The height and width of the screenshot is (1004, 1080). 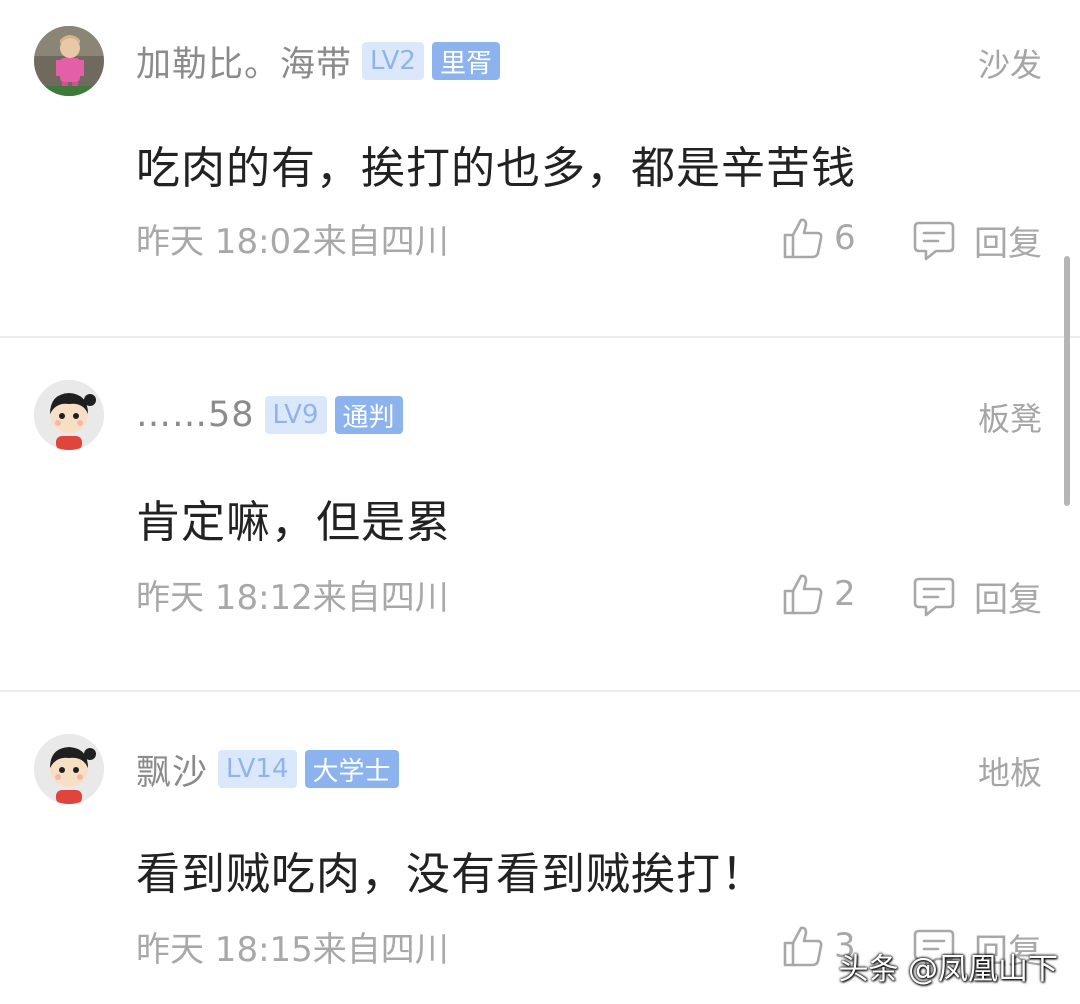 I want to click on title-badge: 大学士, so click(x=351, y=769).